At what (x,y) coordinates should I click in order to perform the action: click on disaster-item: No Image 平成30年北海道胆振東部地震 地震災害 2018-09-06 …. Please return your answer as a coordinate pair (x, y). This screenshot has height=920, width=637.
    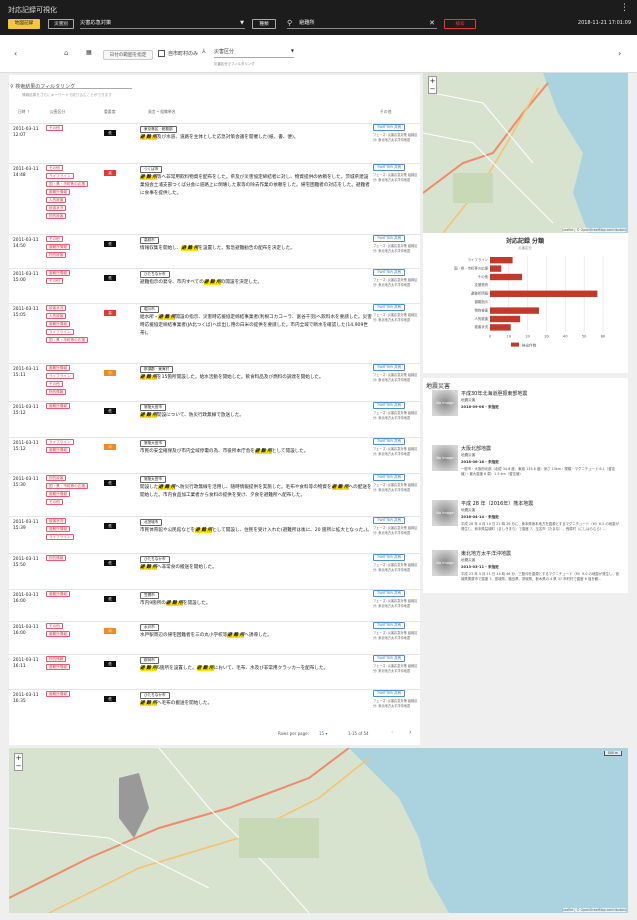
    Looking at the image, I should click on (532, 413).